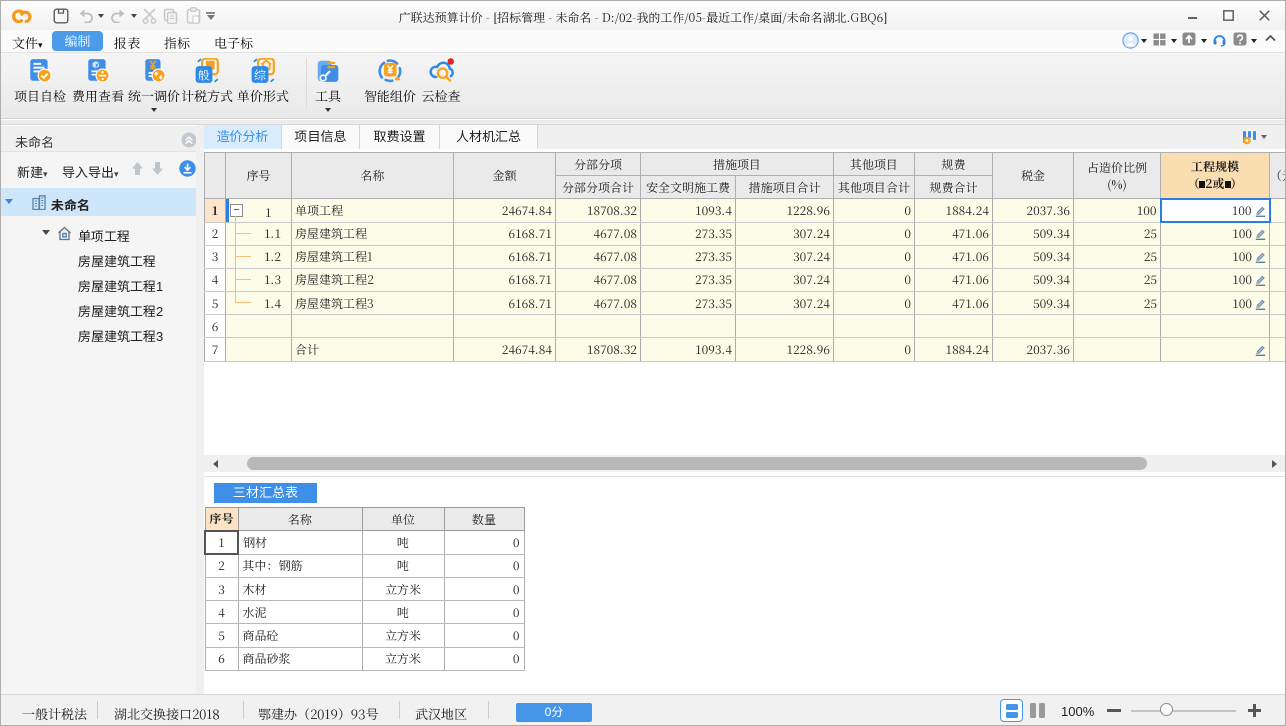  Describe the element at coordinates (260, 74) in the screenshot. I see `svg-text: 综` at that location.